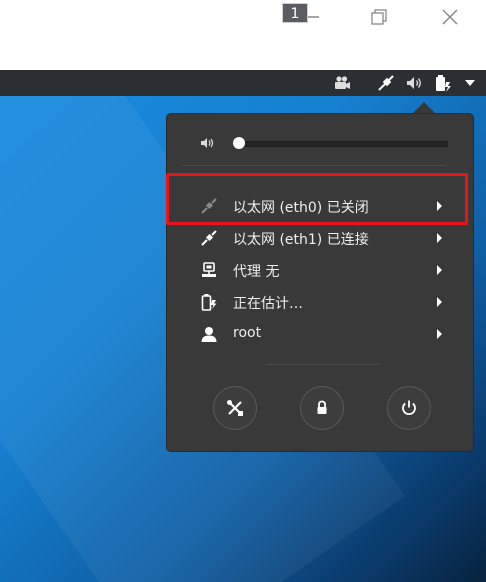 This screenshot has height=582, width=486. What do you see at coordinates (209, 334) in the screenshot?
I see `user-icon` at bounding box center [209, 334].